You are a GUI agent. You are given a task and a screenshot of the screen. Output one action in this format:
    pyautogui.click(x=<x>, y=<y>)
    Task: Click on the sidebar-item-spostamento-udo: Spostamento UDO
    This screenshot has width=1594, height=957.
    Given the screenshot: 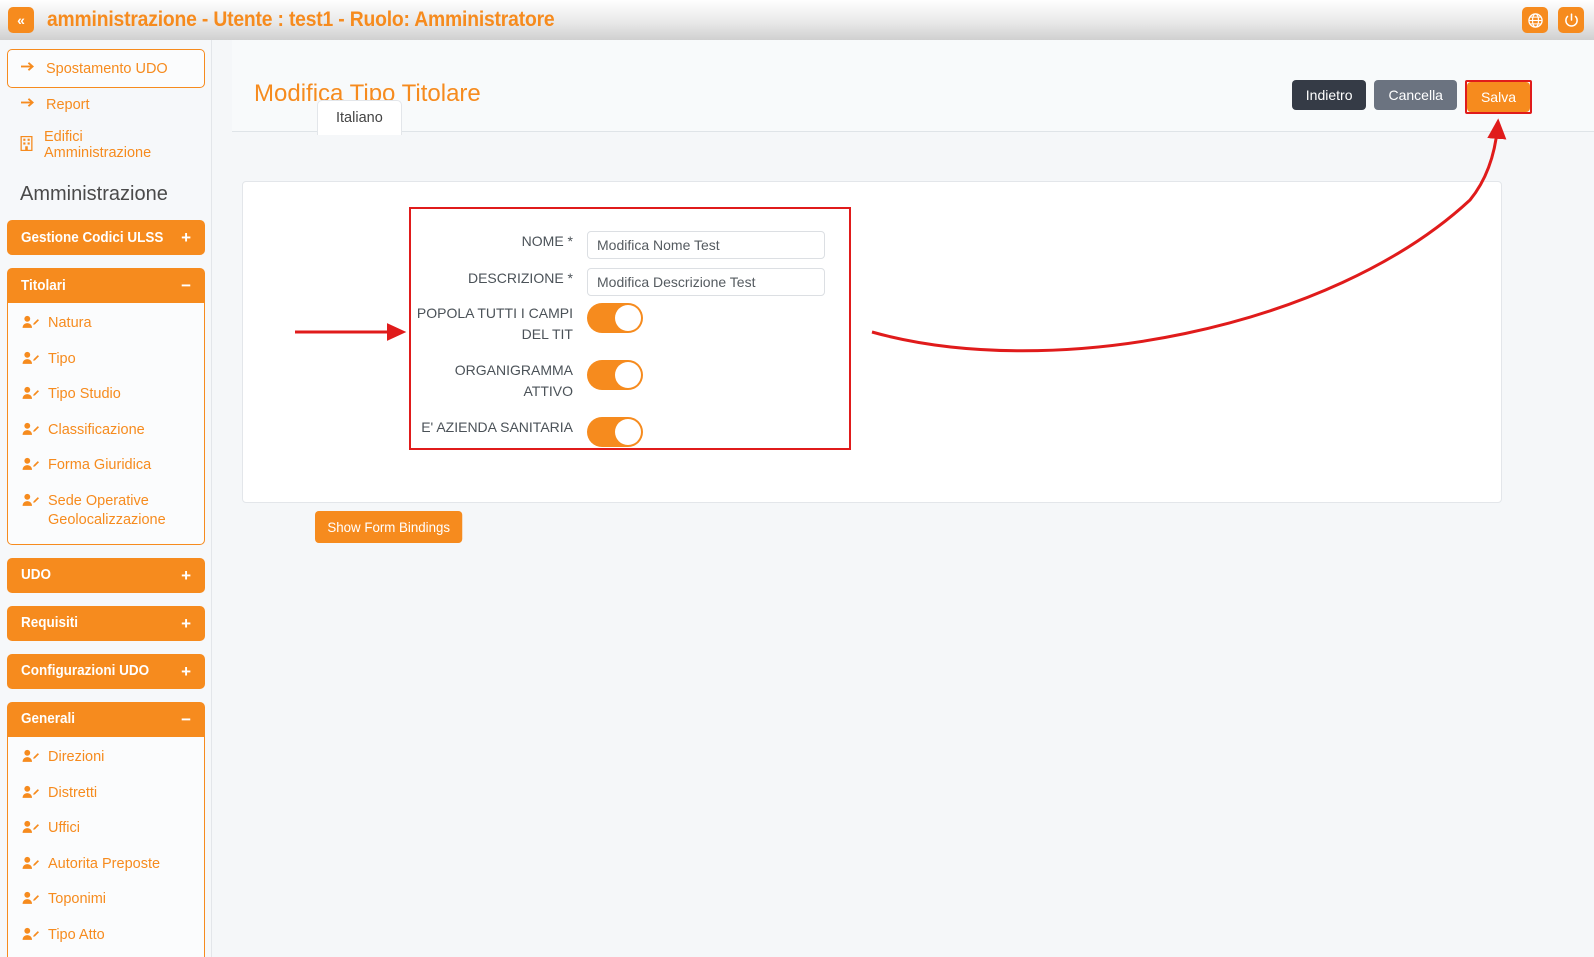 What is the action you would take?
    pyautogui.click(x=106, y=68)
    